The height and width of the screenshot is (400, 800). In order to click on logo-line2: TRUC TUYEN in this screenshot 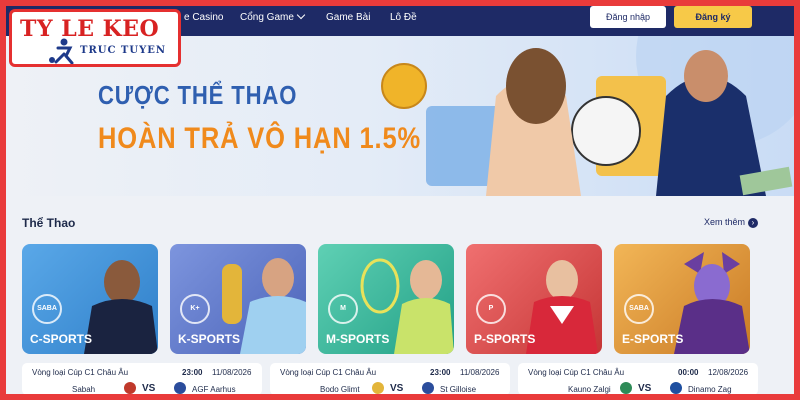, I will do `click(123, 50)`.